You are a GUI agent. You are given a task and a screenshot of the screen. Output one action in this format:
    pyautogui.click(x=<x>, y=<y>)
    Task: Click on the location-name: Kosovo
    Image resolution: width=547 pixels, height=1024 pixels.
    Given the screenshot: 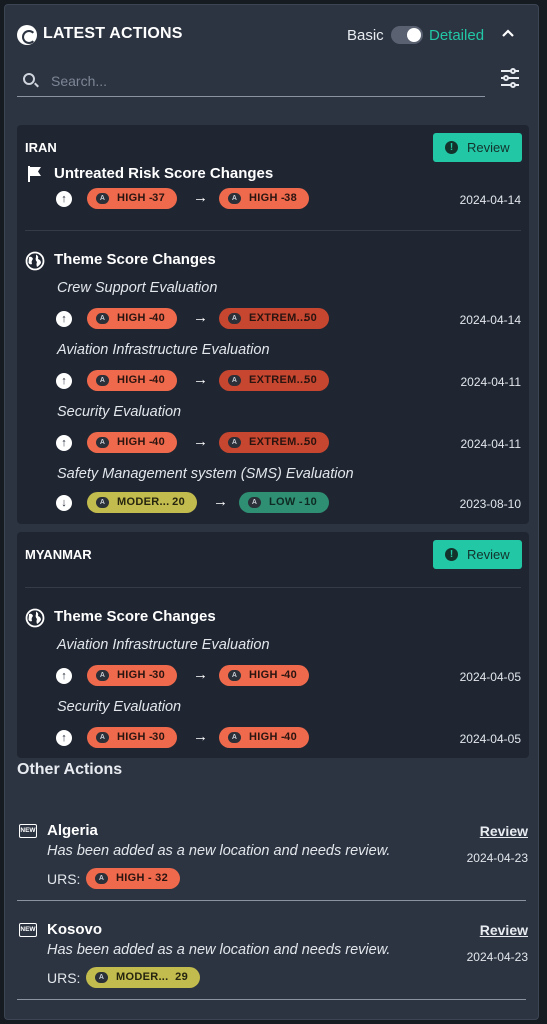 What is the action you would take?
    pyautogui.click(x=75, y=929)
    